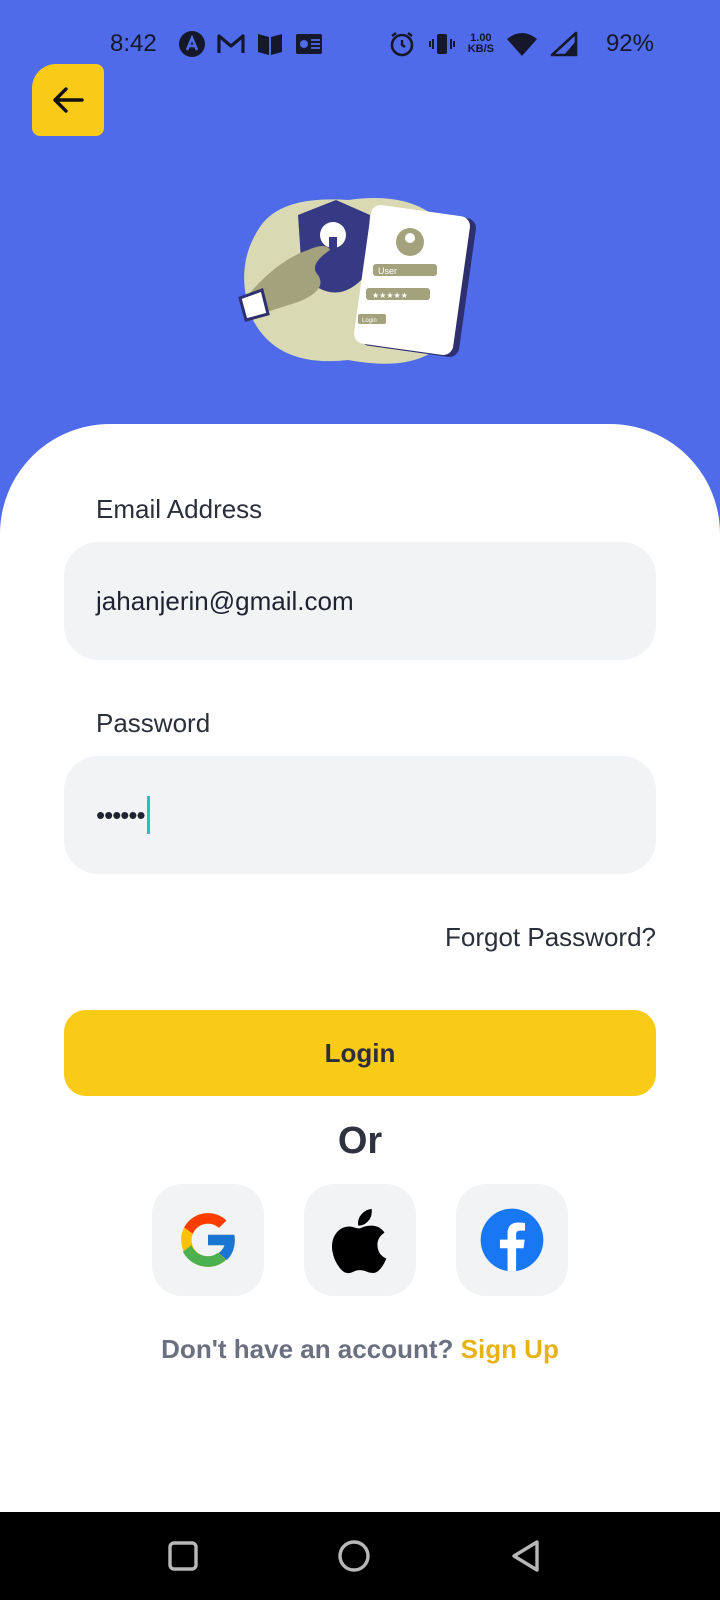 This screenshot has height=1600, width=720. I want to click on forgot-password-link: Forgot Password?, so click(550, 937).